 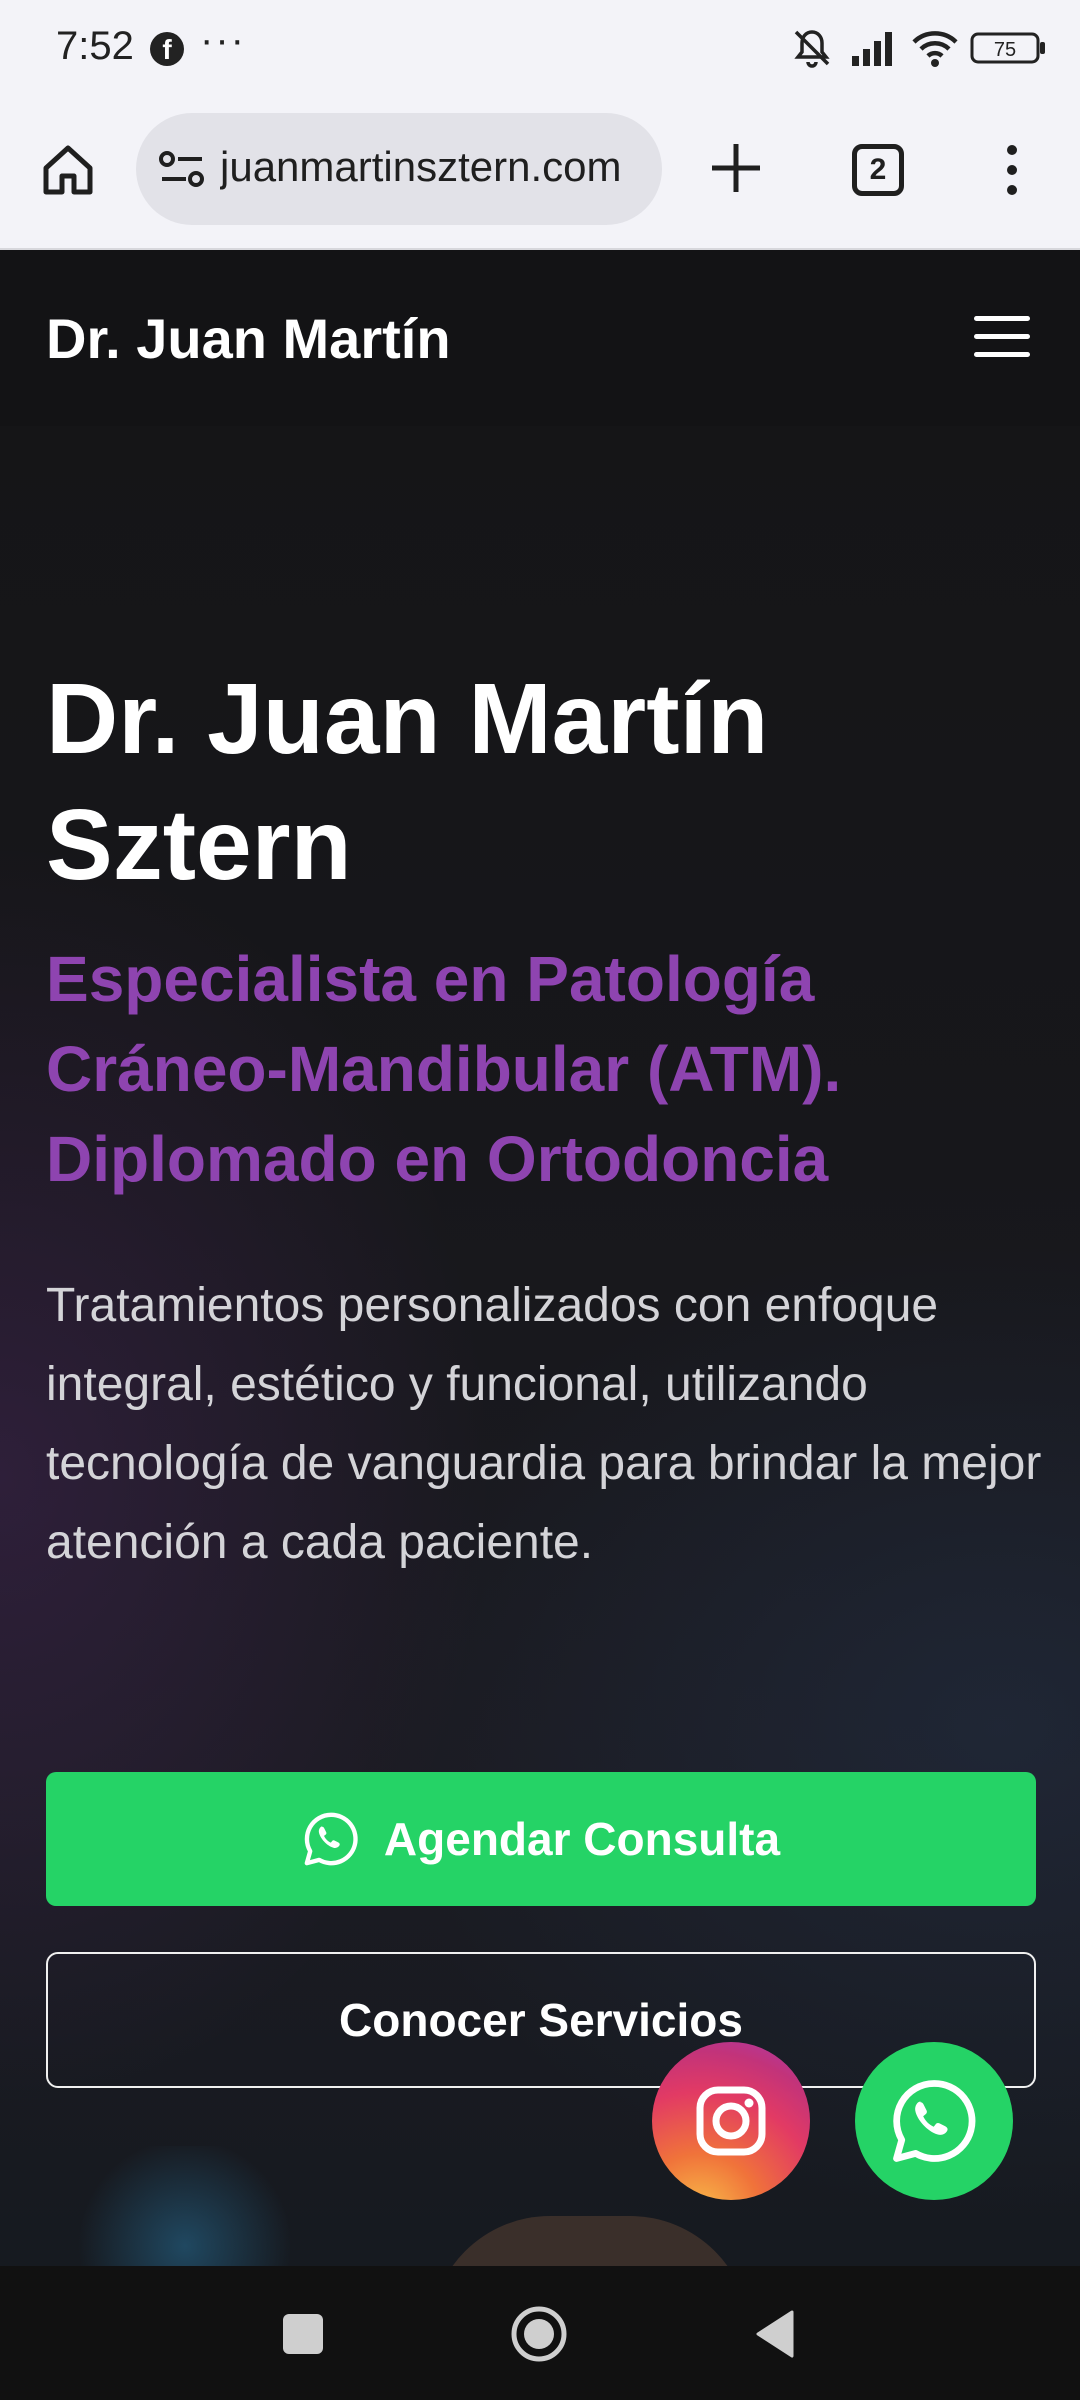 What do you see at coordinates (590, 2241) in the screenshot?
I see `doctor-portrait` at bounding box center [590, 2241].